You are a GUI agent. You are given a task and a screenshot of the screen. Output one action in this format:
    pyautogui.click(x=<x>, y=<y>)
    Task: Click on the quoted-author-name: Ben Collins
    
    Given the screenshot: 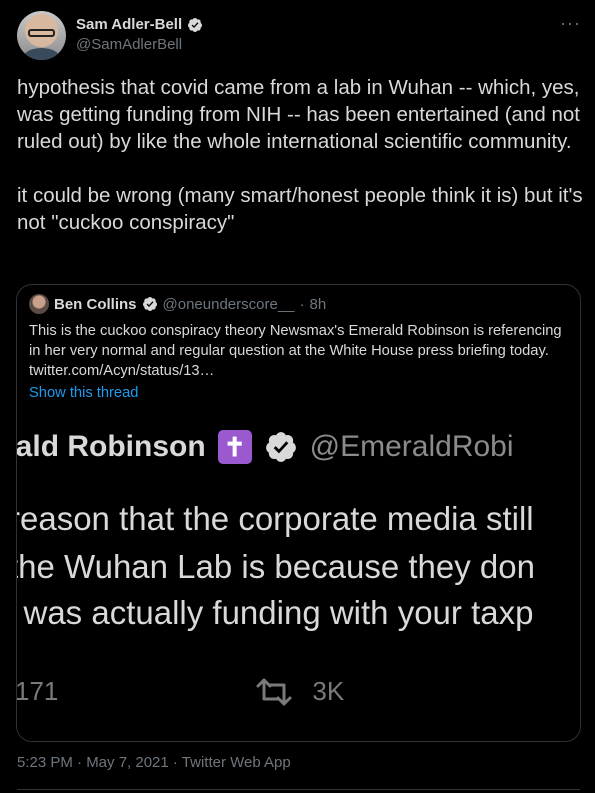 What is the action you would take?
    pyautogui.click(x=95, y=304)
    